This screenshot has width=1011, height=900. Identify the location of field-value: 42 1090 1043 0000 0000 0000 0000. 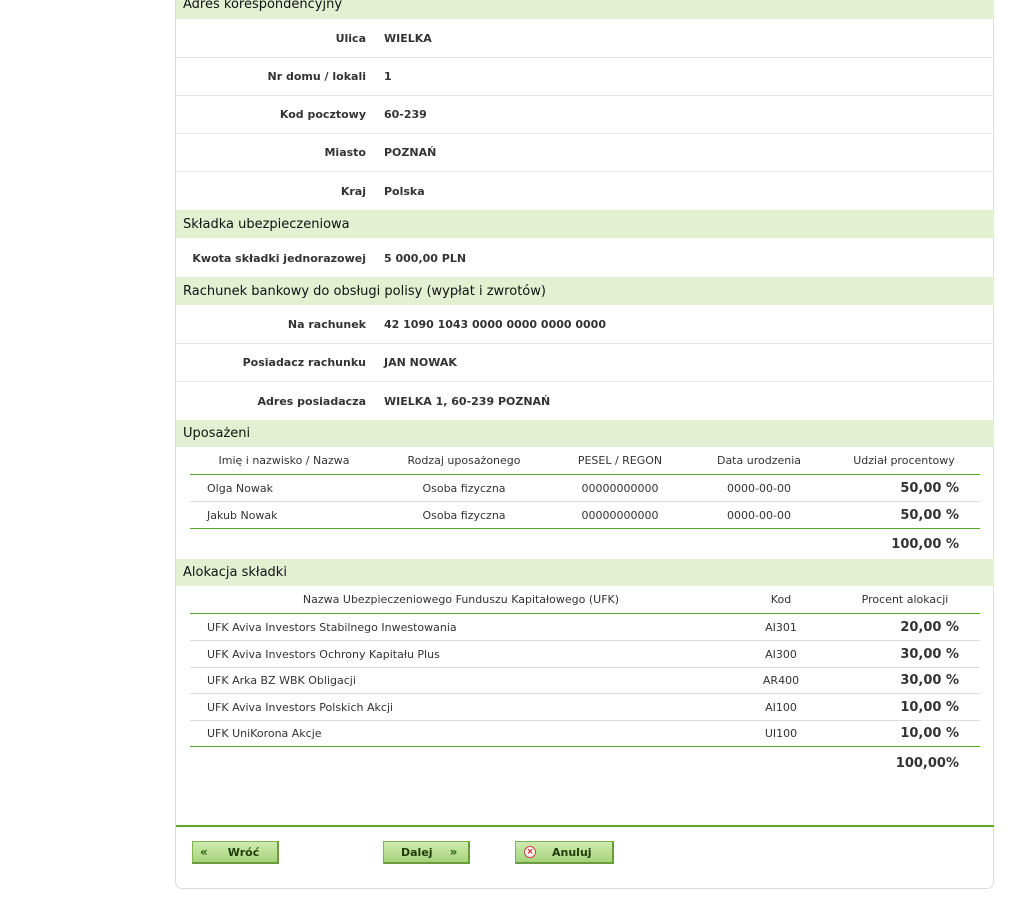
(495, 324).